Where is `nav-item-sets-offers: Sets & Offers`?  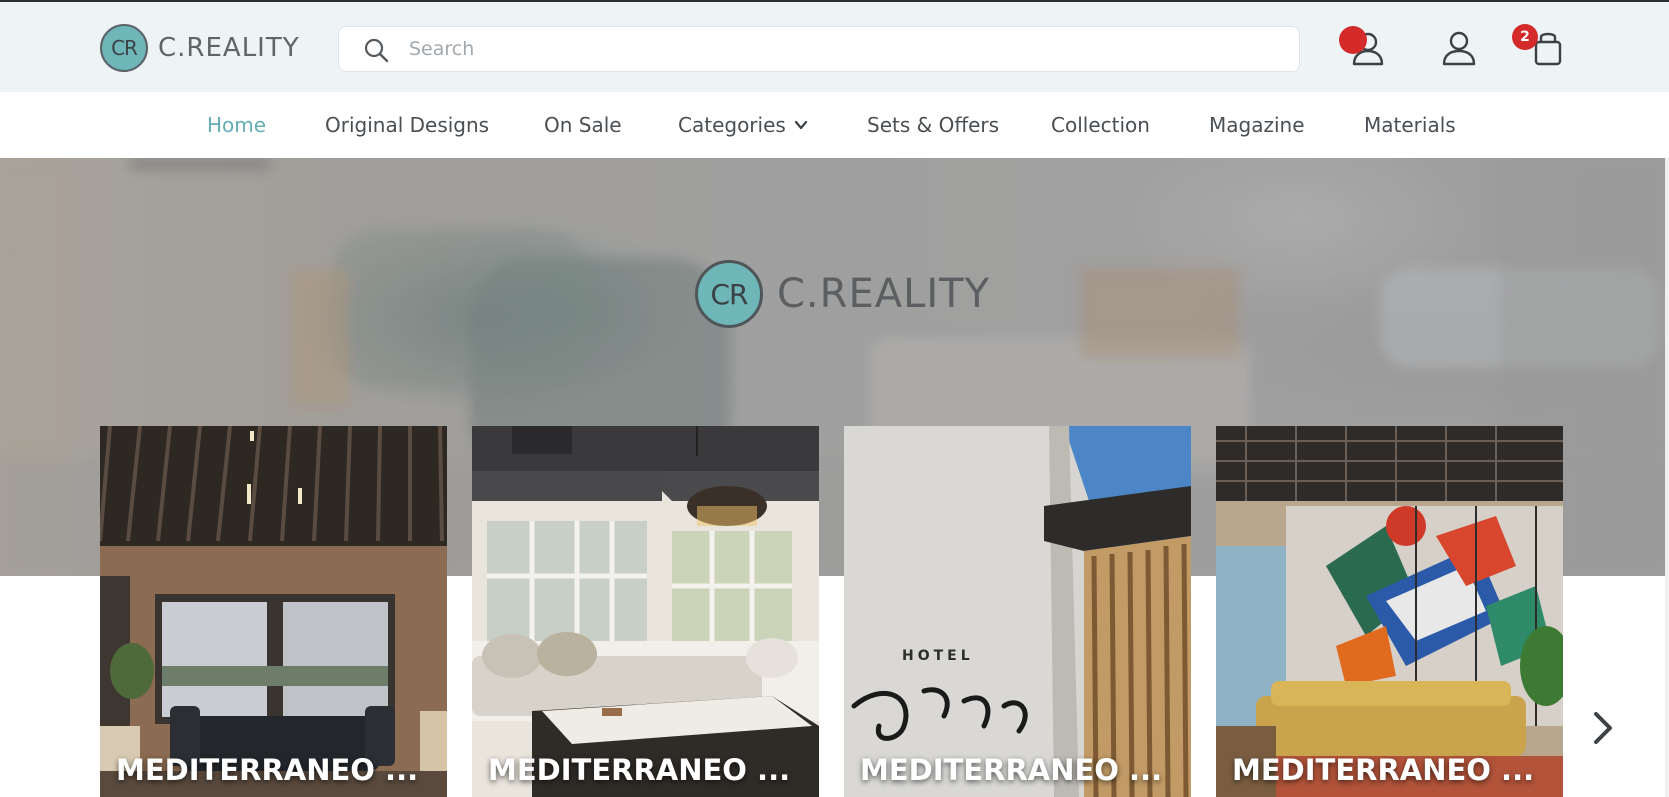 nav-item-sets-offers: Sets & Offers is located at coordinates (933, 125).